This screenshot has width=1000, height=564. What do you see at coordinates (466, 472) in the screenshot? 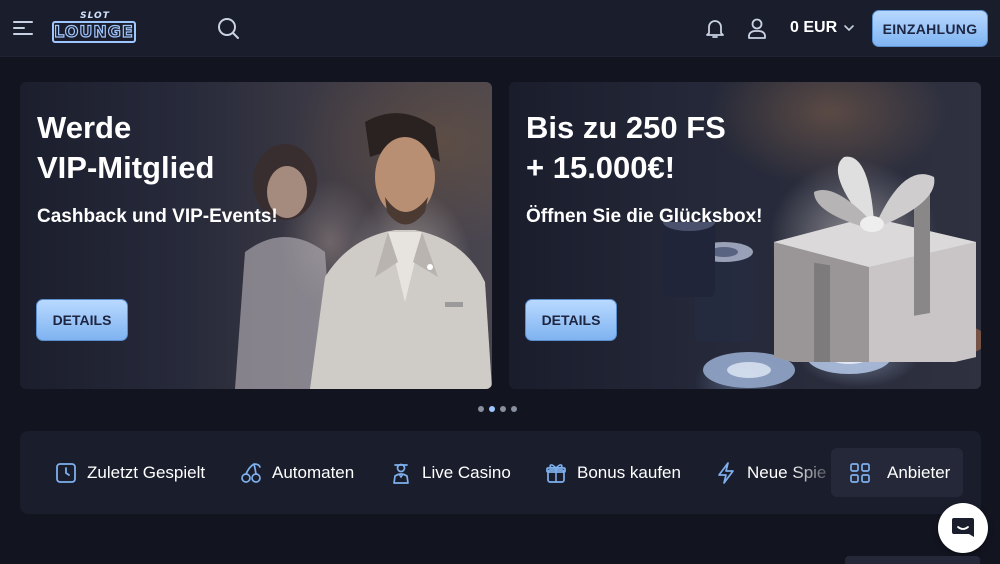
I see `category-label: Live Casino` at bounding box center [466, 472].